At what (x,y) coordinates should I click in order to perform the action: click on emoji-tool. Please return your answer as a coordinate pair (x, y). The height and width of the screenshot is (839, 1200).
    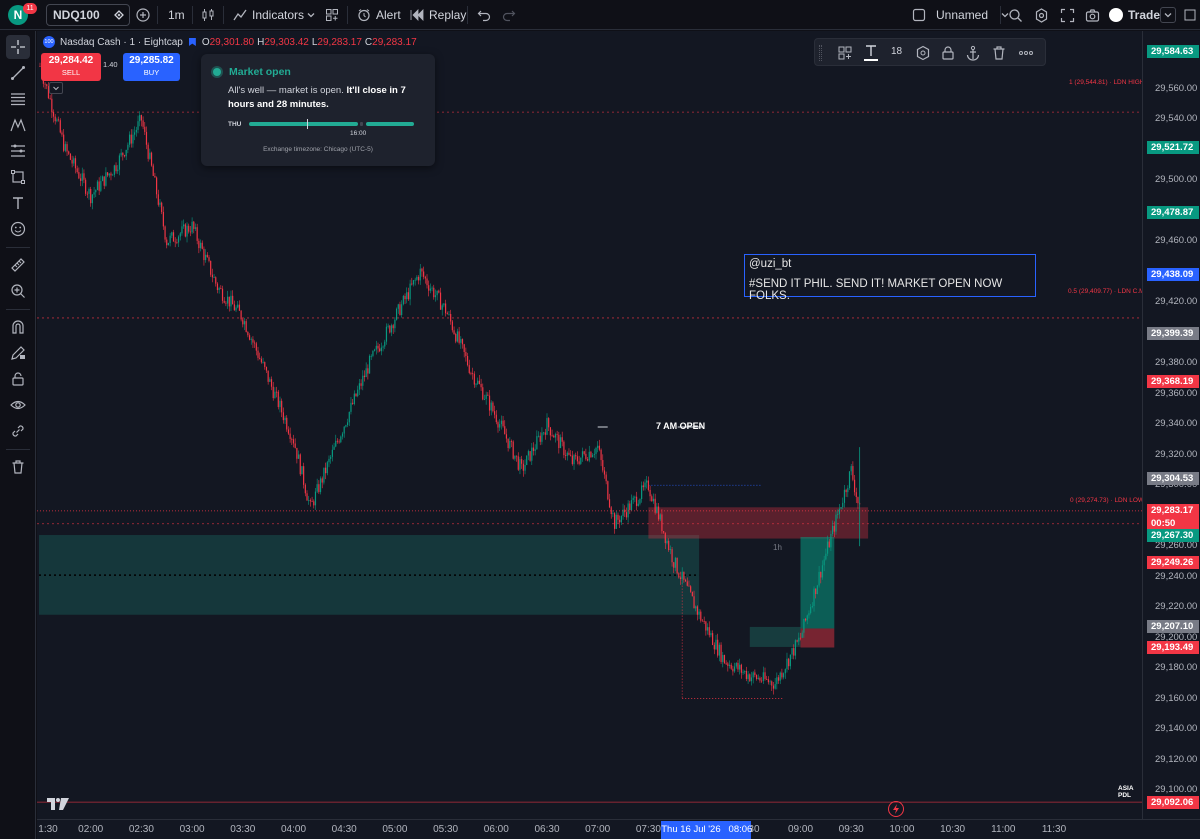
    Looking at the image, I should click on (18, 229).